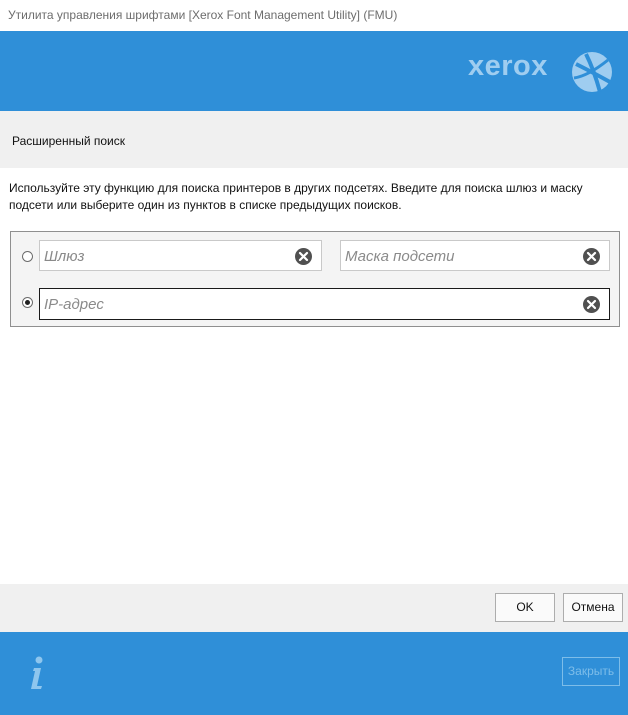 The width and height of the screenshot is (628, 715). Describe the element at coordinates (68, 141) in the screenshot. I see `section-title: Расширенный поиск` at that location.